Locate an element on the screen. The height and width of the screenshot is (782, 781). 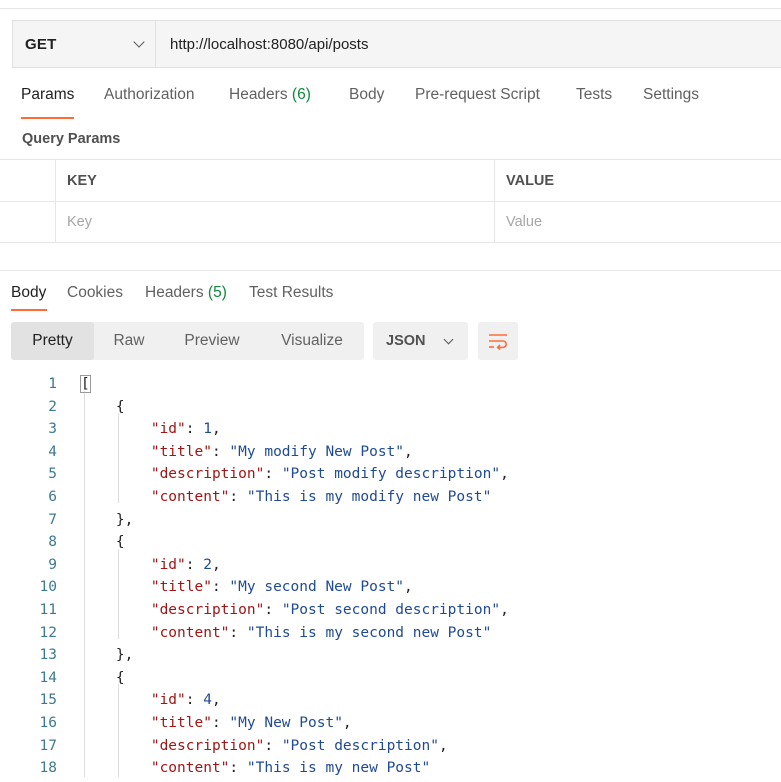
json-value: This is my modify new Post is located at coordinates (369, 496).